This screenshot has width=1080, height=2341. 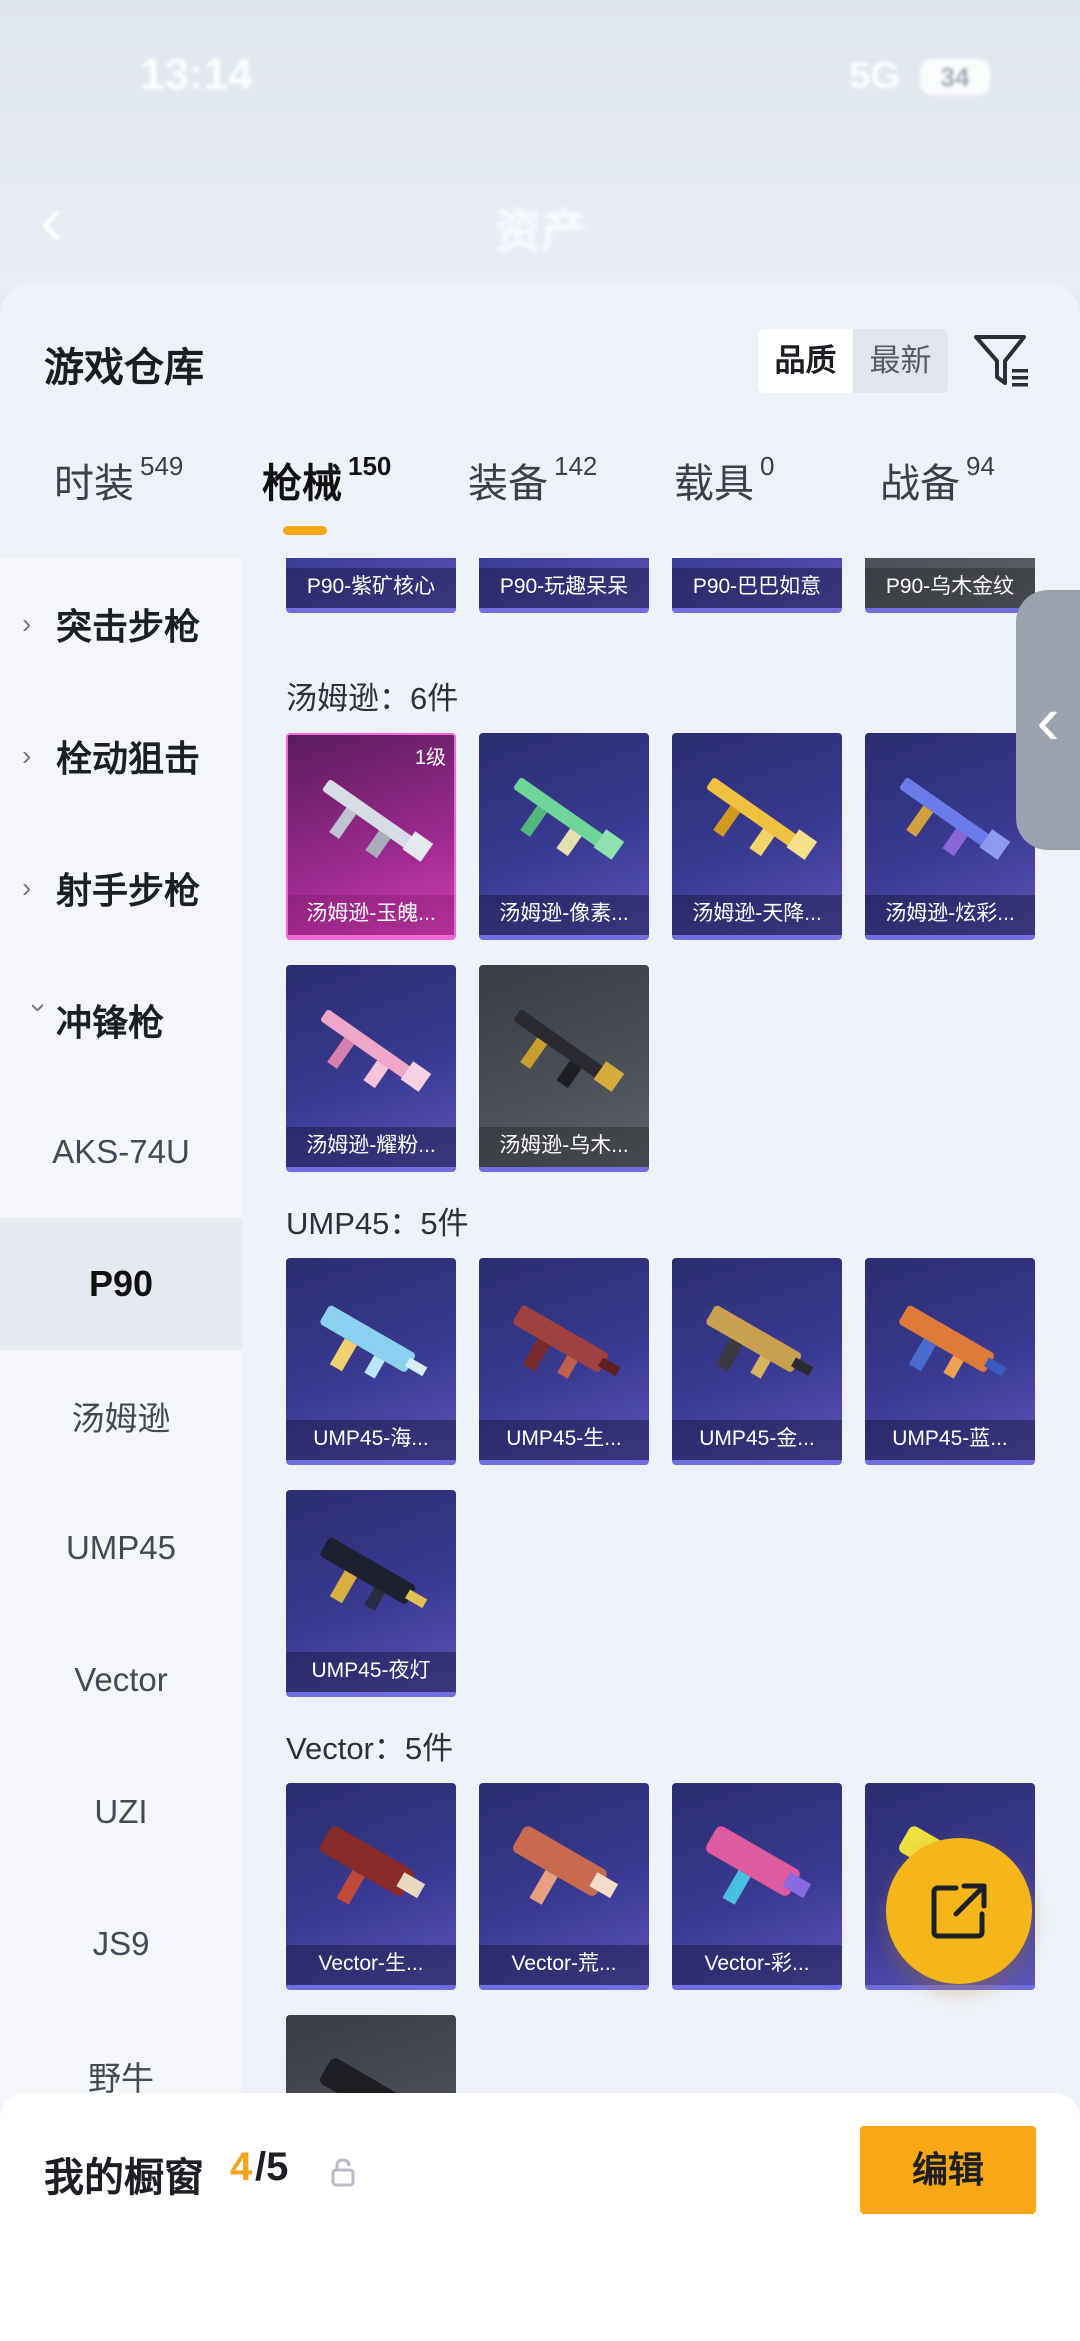 What do you see at coordinates (121, 1812) in the screenshot?
I see `sidebar-item-uzi: UZI` at bounding box center [121, 1812].